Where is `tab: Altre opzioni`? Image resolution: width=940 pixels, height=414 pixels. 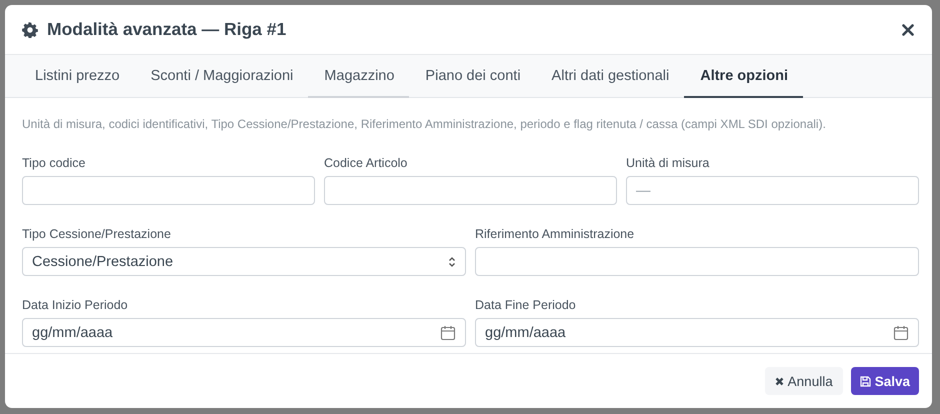 tab: Altre opzioni is located at coordinates (744, 76).